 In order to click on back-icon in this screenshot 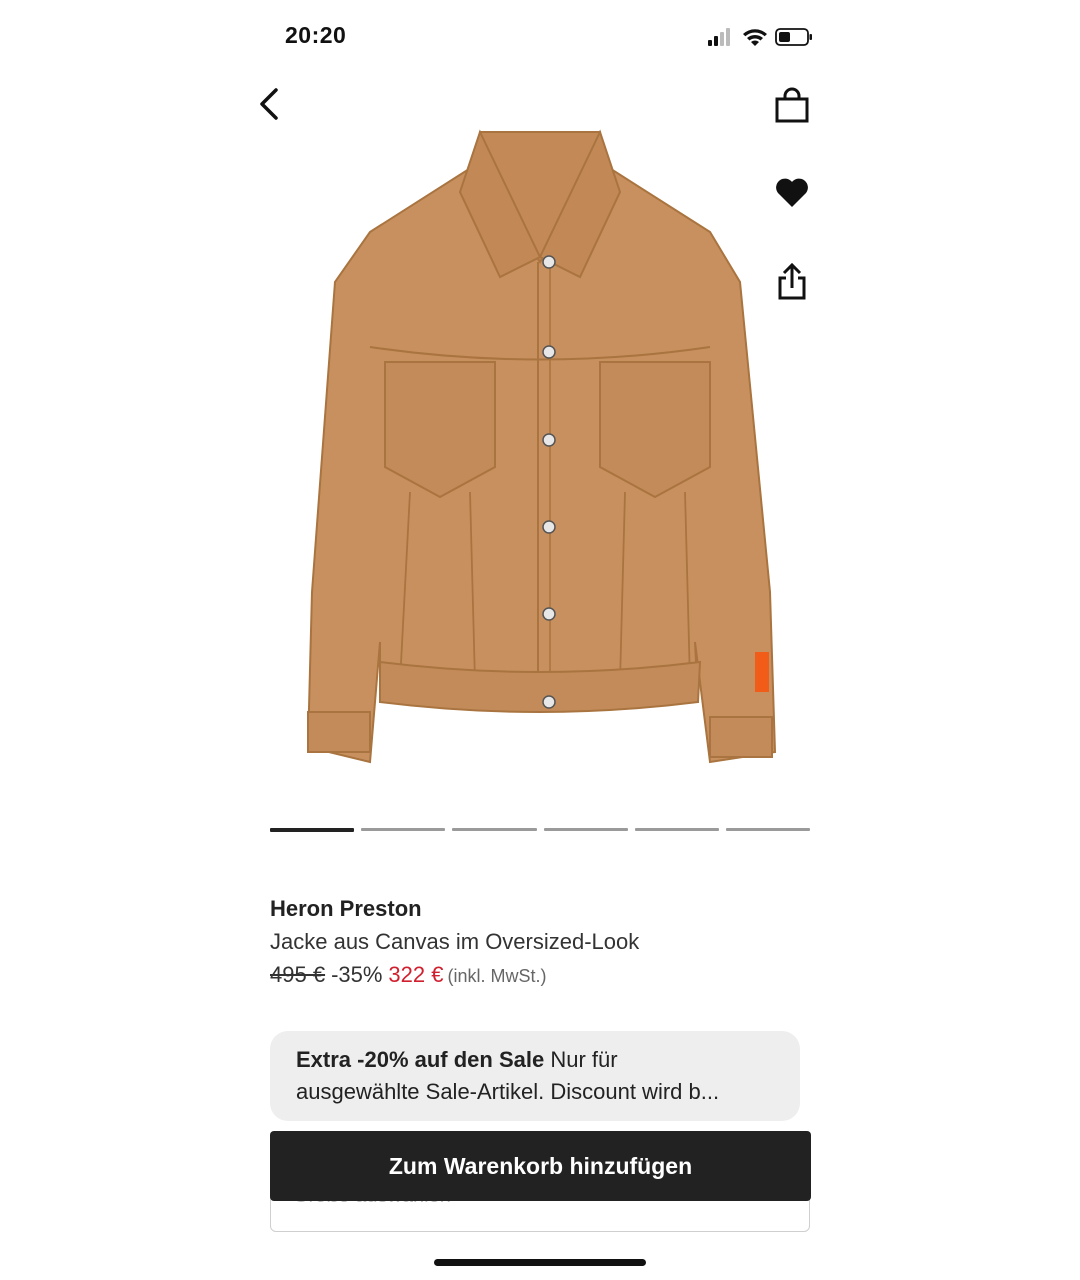, I will do `click(270, 104)`.